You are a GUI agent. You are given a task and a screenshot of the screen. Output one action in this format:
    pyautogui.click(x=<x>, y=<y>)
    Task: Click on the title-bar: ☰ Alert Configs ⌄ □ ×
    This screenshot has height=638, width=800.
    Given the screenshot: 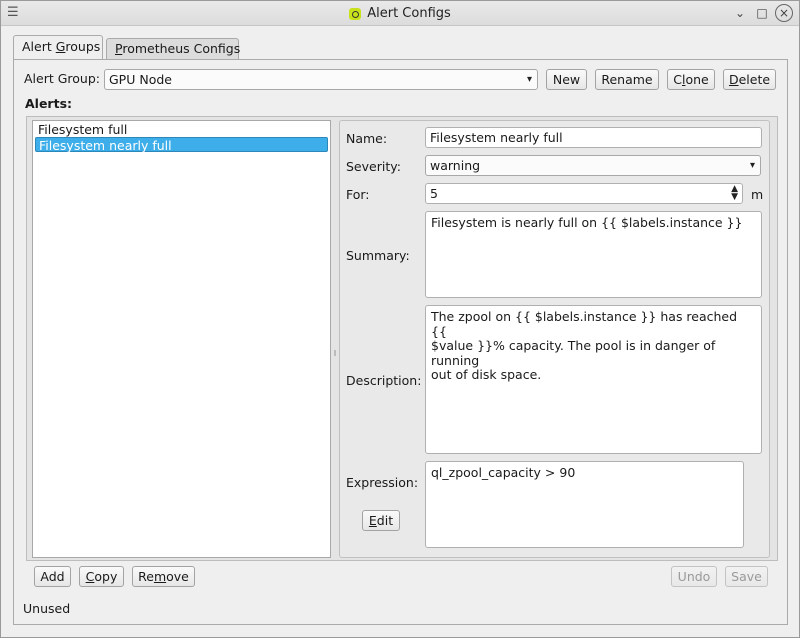 What is the action you would take?
    pyautogui.click(x=400, y=13)
    